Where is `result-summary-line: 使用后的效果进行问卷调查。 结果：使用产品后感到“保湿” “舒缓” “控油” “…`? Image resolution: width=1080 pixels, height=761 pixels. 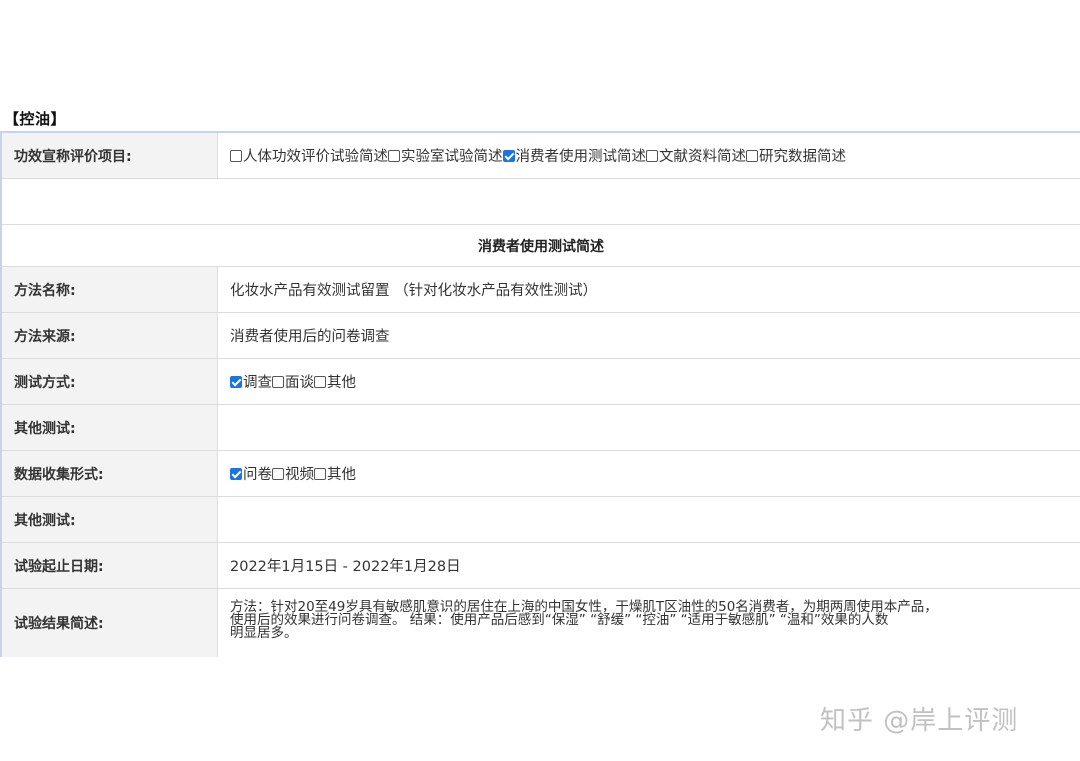
result-summary-line: 使用后的效果进行问卷调查。 结果：使用产品后感到“保湿” “舒缓” “控油” “… is located at coordinates (559, 620).